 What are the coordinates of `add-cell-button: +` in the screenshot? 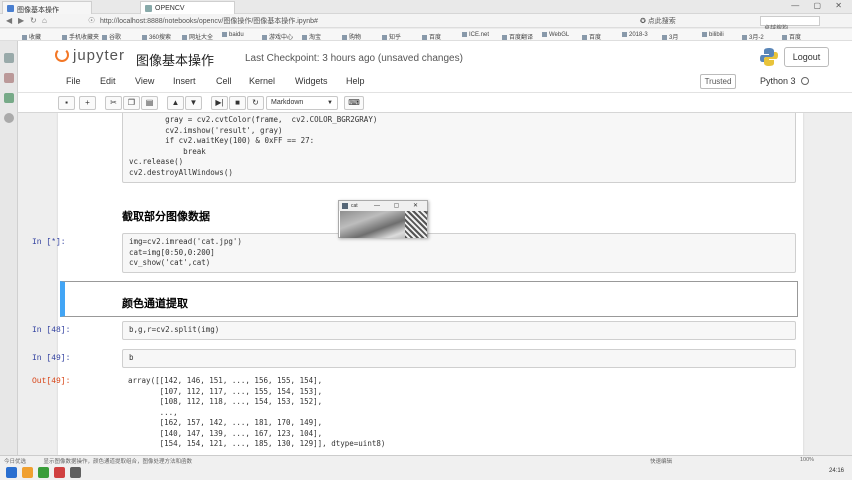 It's located at (87, 103).